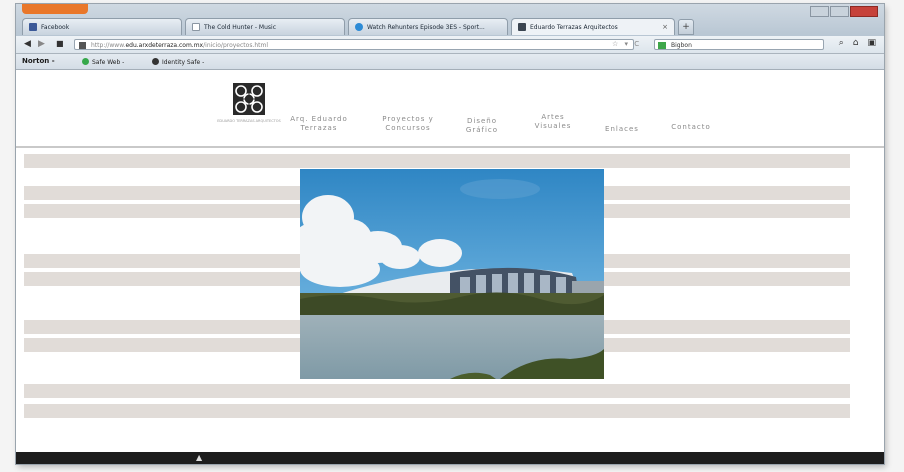 This screenshot has height=472, width=904. I want to click on facebook-icon, so click(33, 27).